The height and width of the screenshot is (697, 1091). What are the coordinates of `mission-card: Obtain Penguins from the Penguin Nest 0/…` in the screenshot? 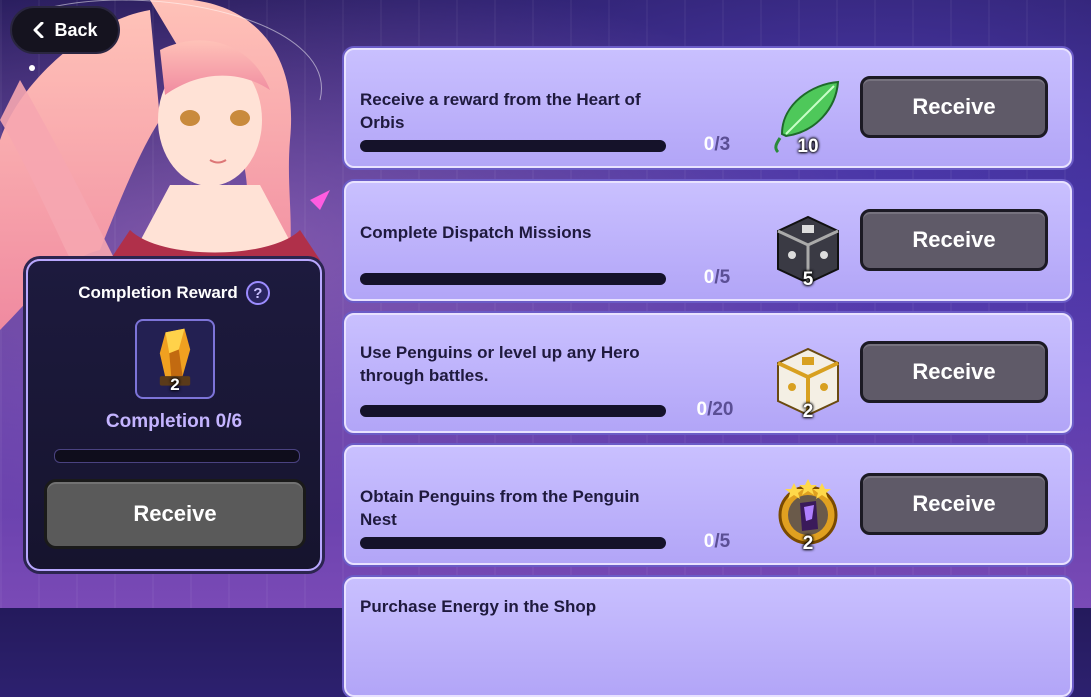 It's located at (708, 505).